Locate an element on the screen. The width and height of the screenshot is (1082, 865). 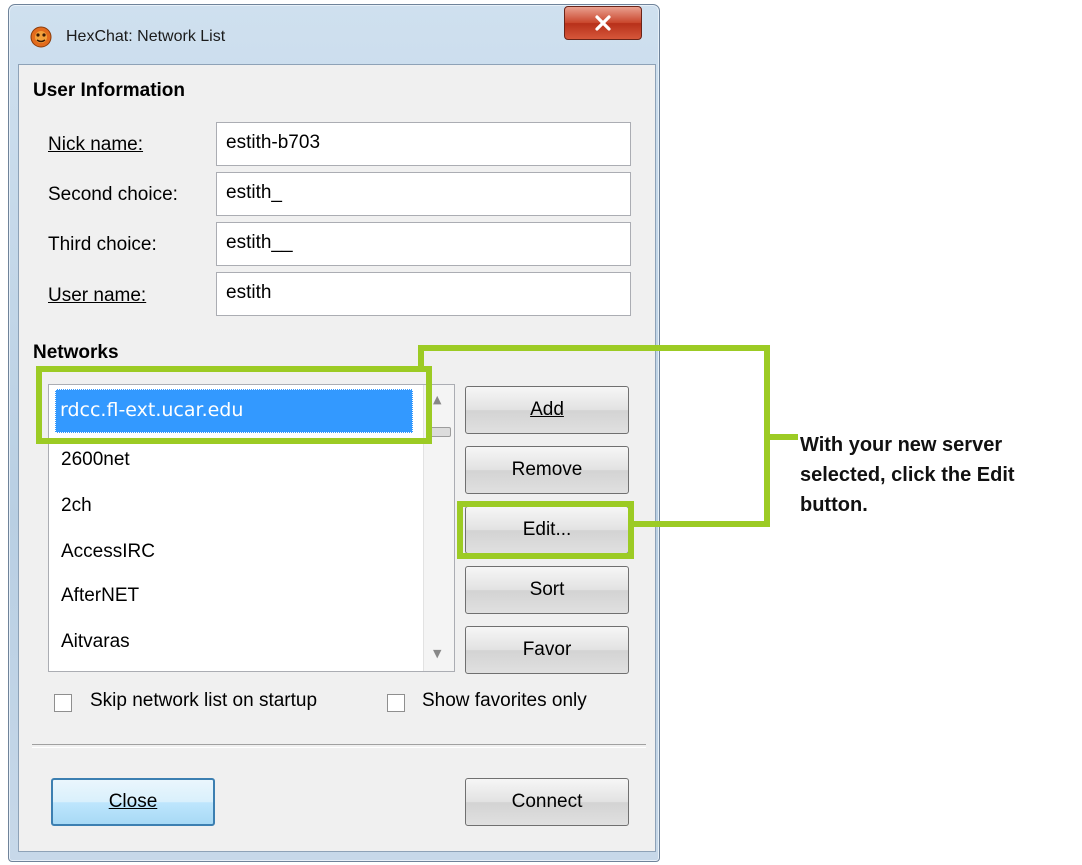
hexchat-app-icon is located at coordinates (41, 37).